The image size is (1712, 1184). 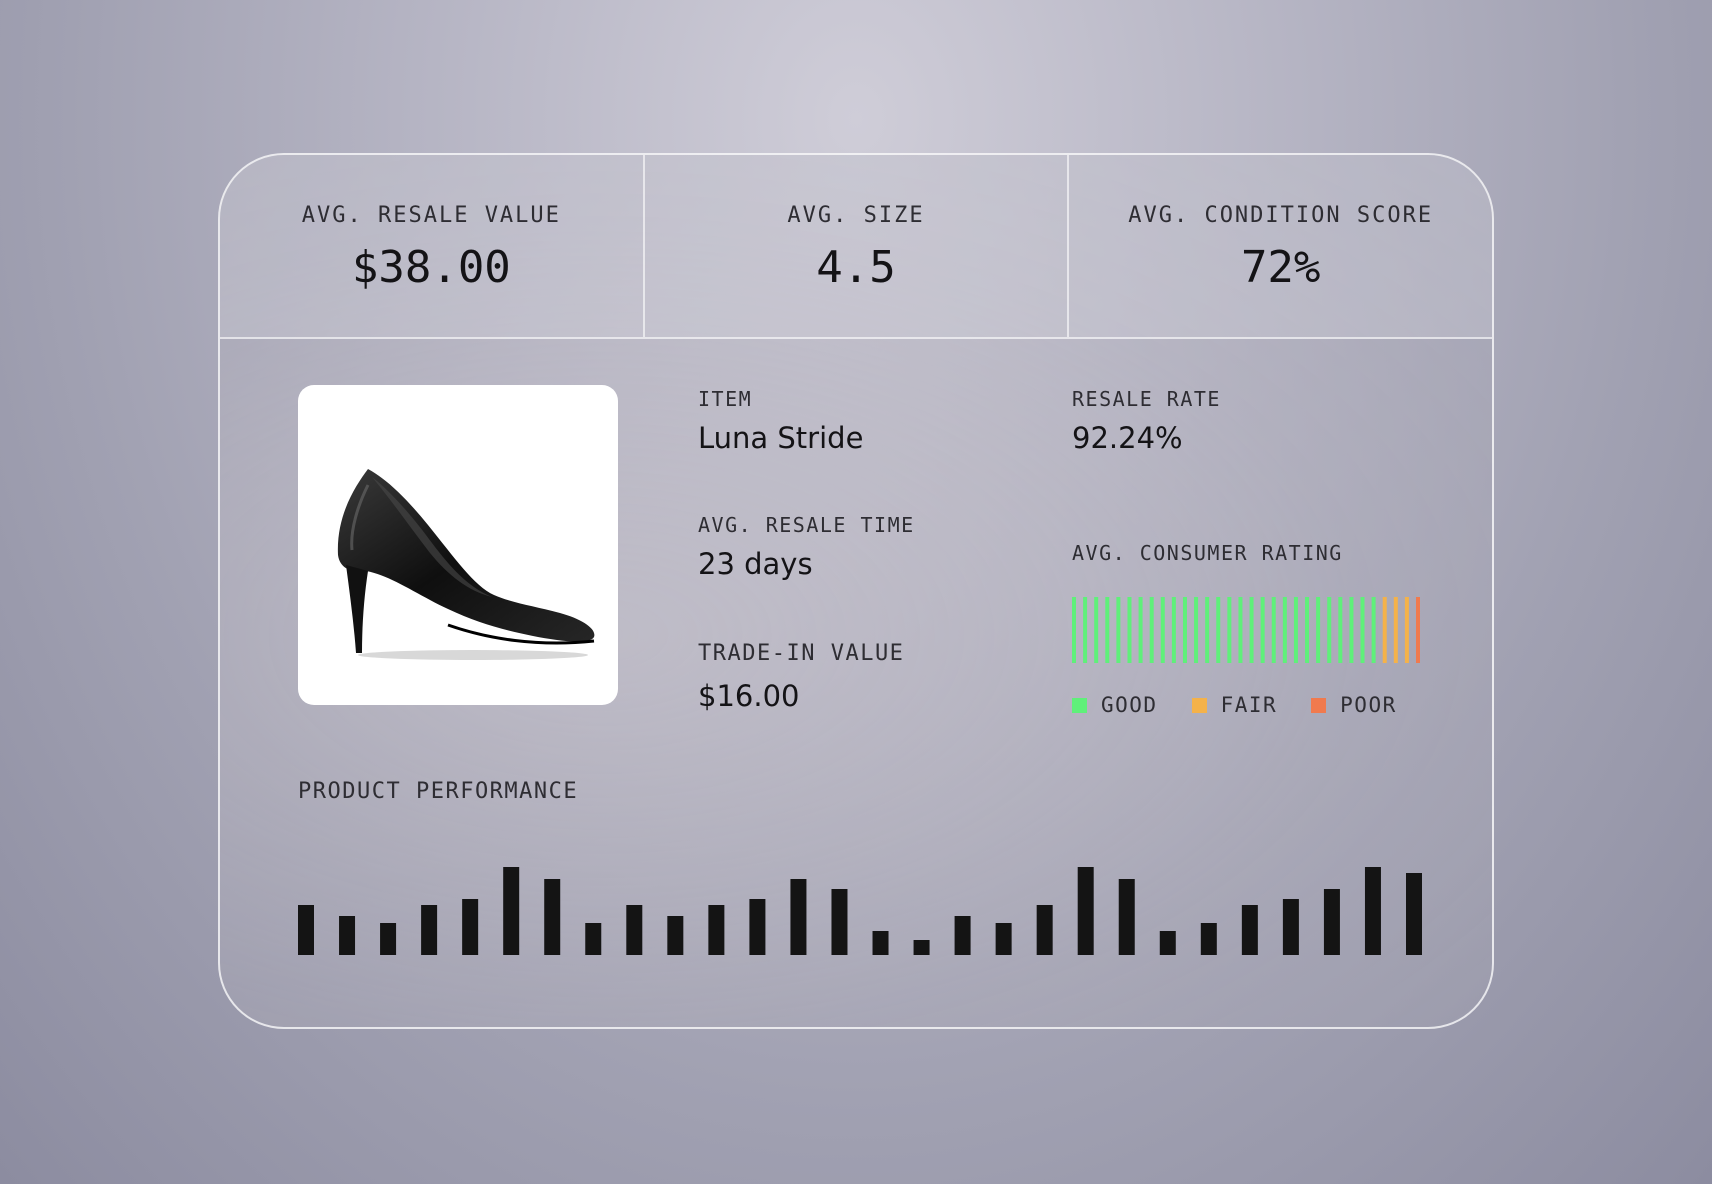 What do you see at coordinates (1127, 438) in the screenshot?
I see `resale-rate-value: 92.24%` at bounding box center [1127, 438].